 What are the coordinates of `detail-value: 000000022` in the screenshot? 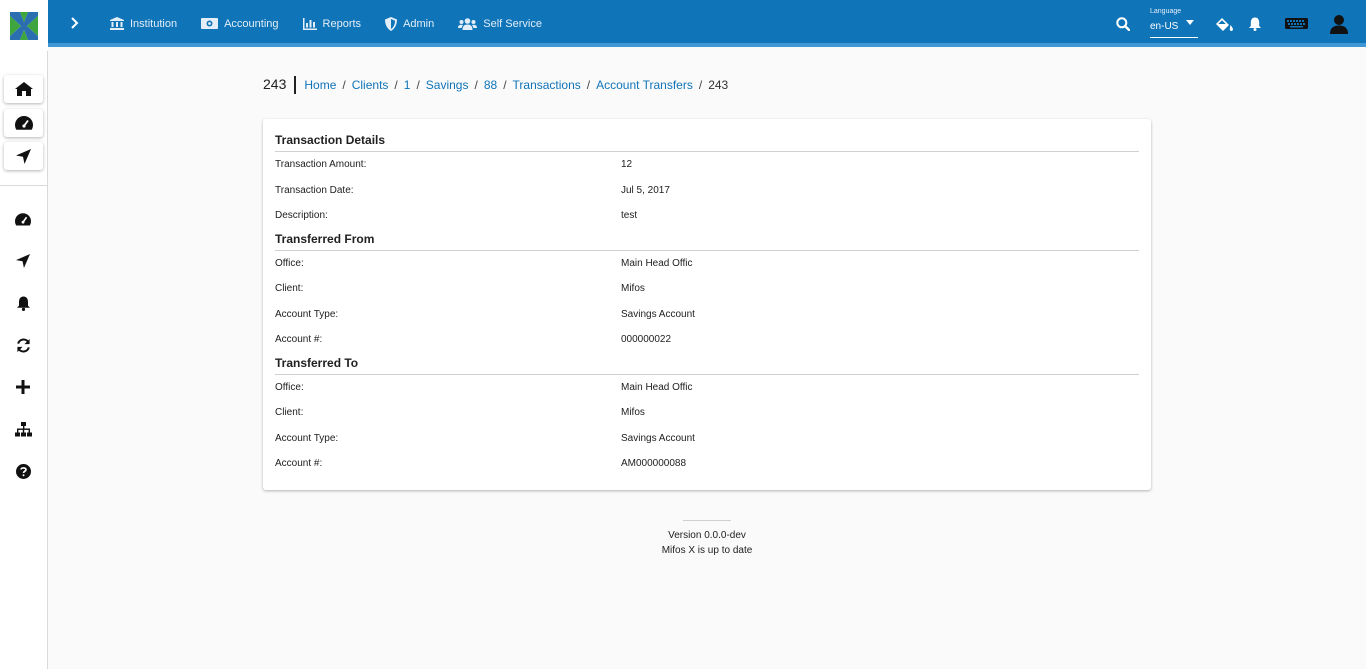 It's located at (646, 339).